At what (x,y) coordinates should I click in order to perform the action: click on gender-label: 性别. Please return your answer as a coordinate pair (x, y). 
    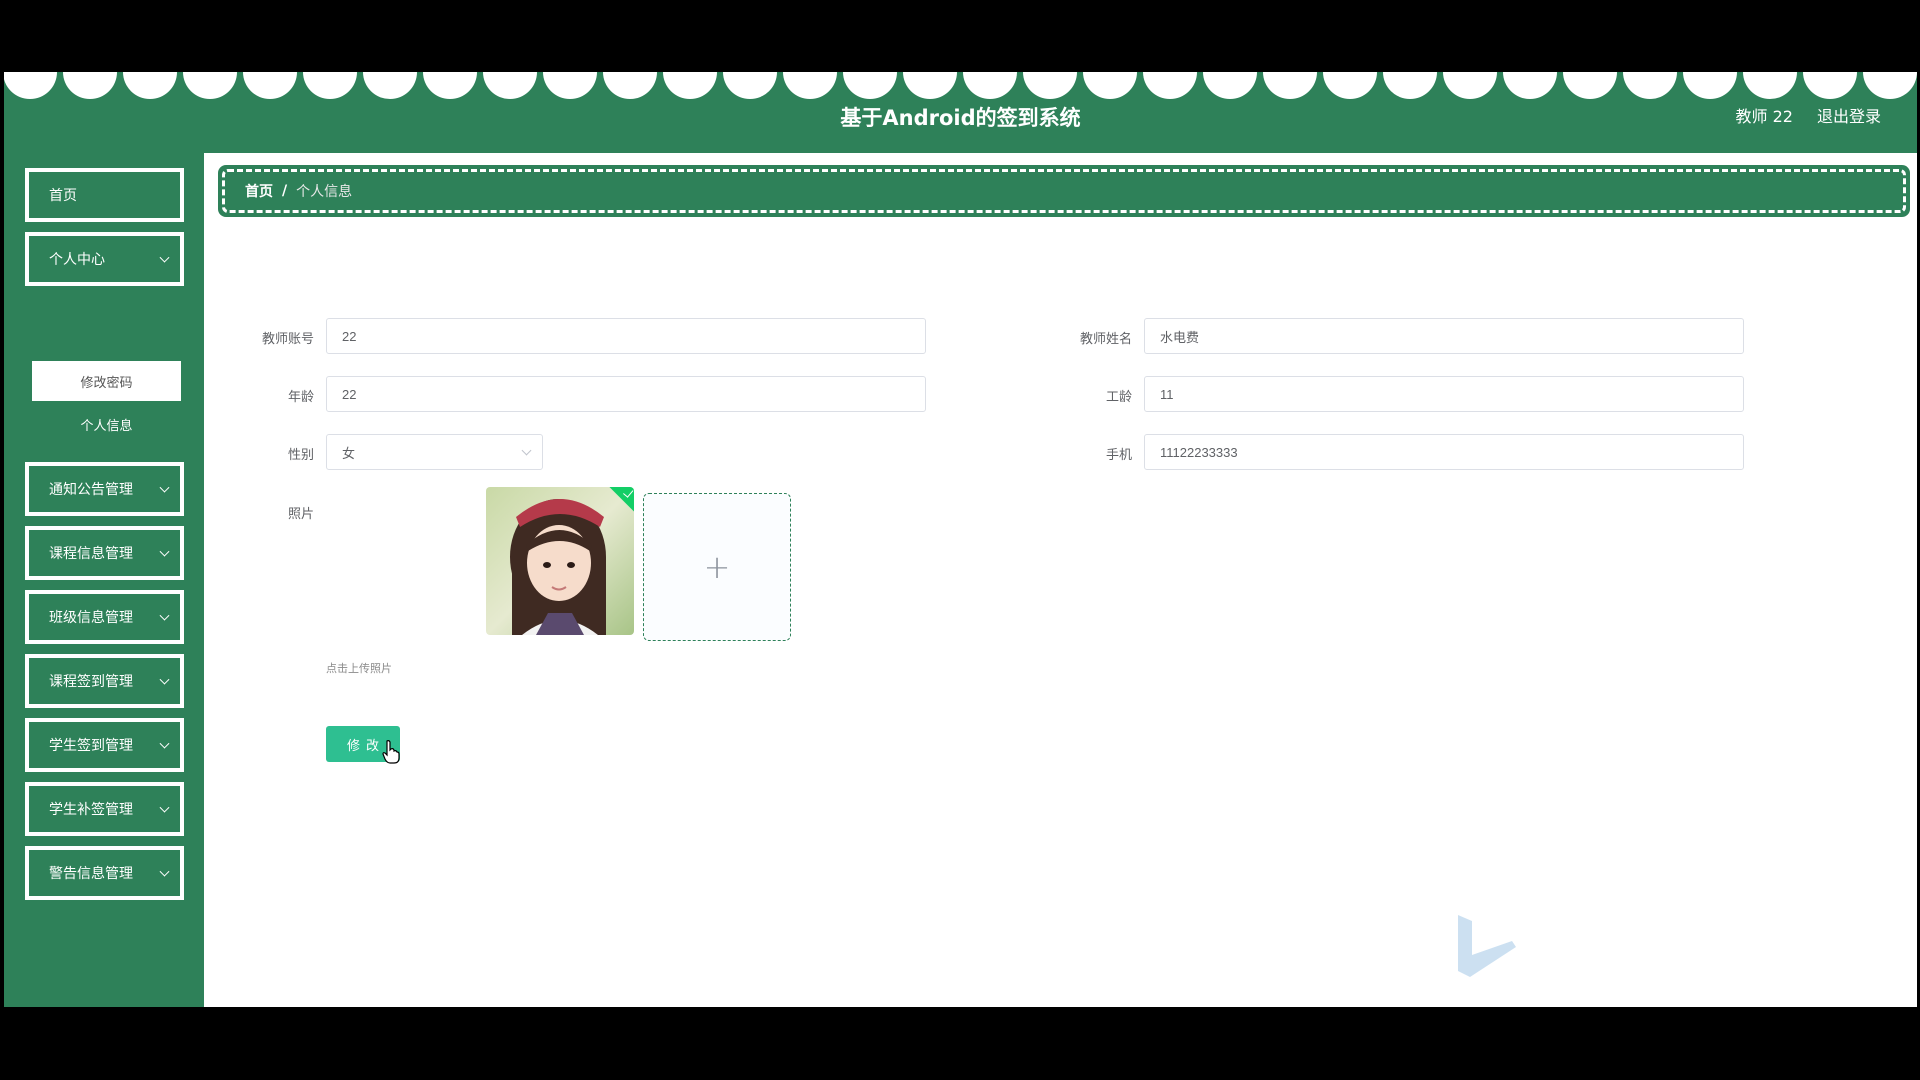
    Looking at the image, I should click on (300, 455).